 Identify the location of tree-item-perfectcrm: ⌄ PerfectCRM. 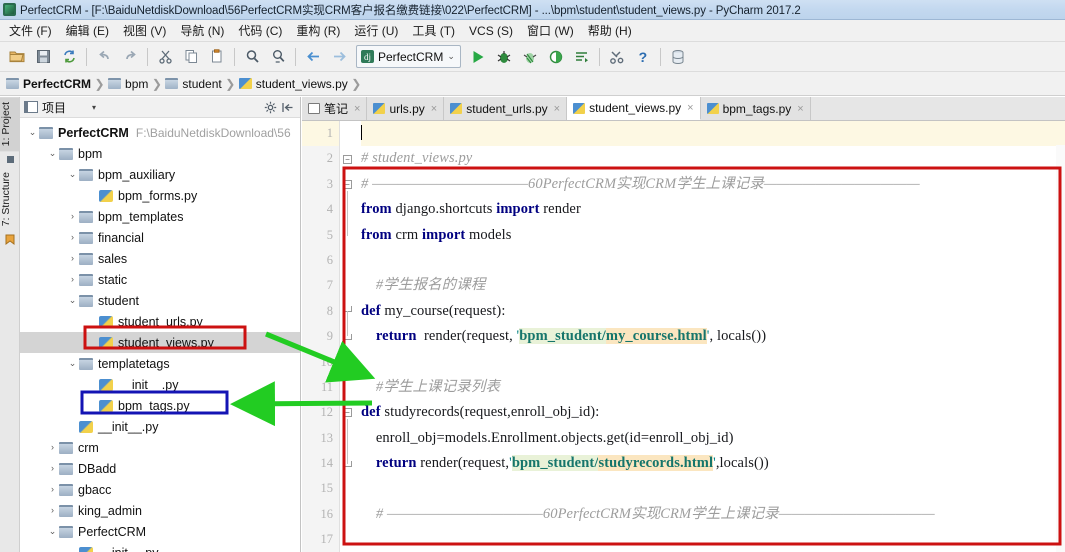
(160, 531).